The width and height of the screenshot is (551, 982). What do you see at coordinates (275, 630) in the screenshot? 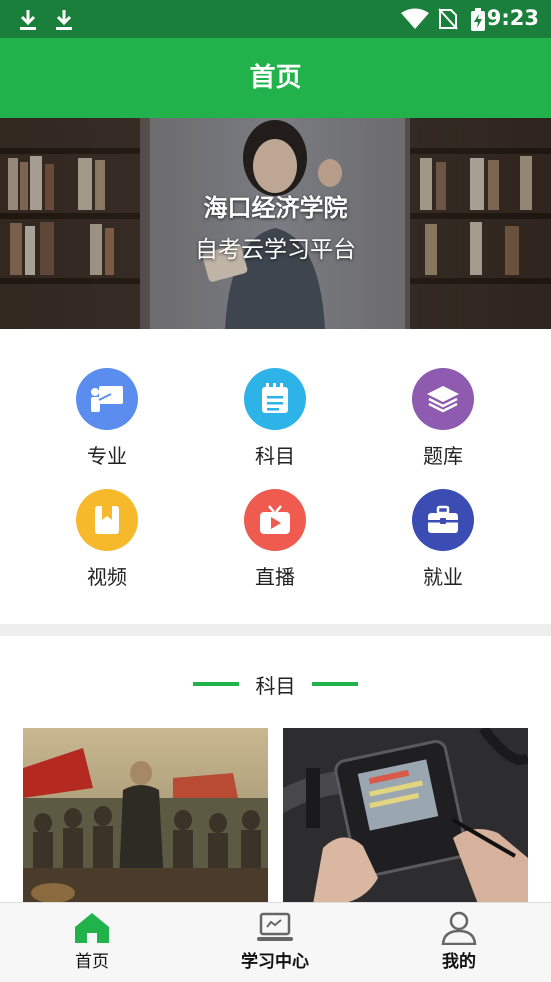
I see `section-divider` at bounding box center [275, 630].